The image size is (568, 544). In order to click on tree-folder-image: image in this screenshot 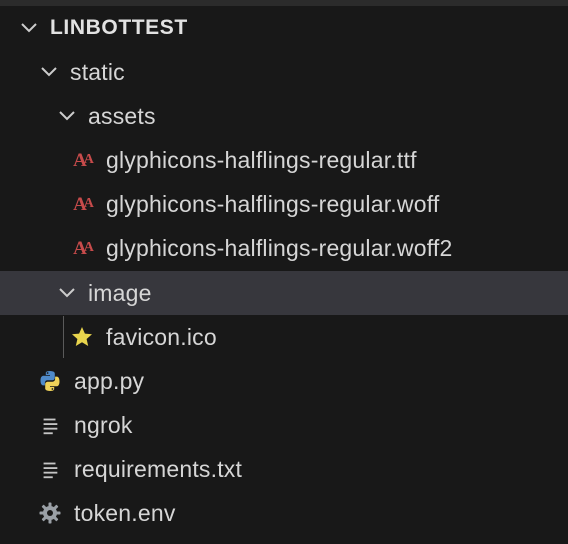, I will do `click(284, 293)`.